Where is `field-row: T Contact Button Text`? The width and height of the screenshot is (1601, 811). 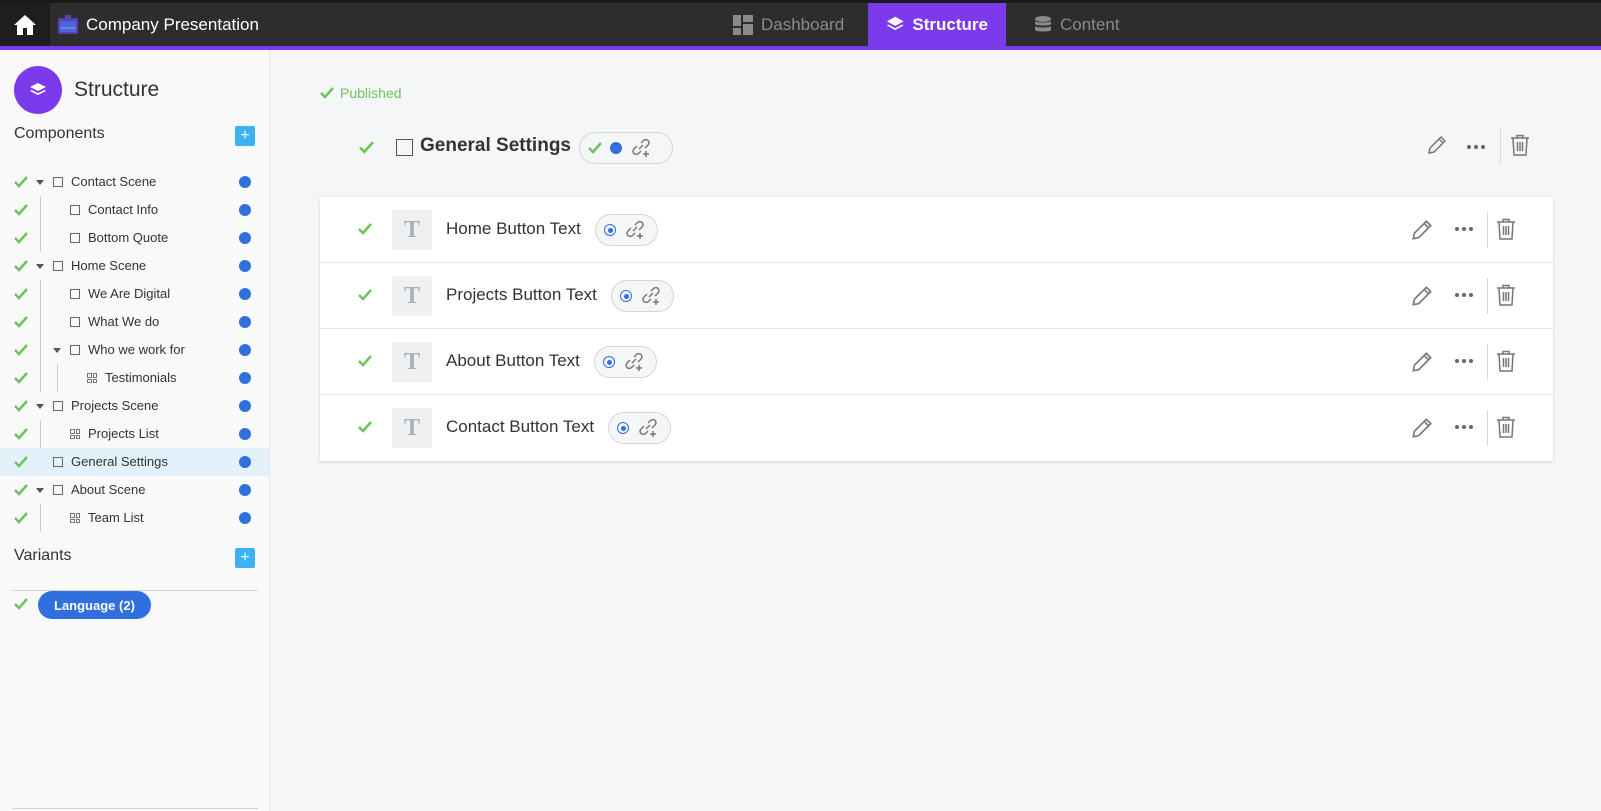 field-row: T Contact Button Text is located at coordinates (936, 428).